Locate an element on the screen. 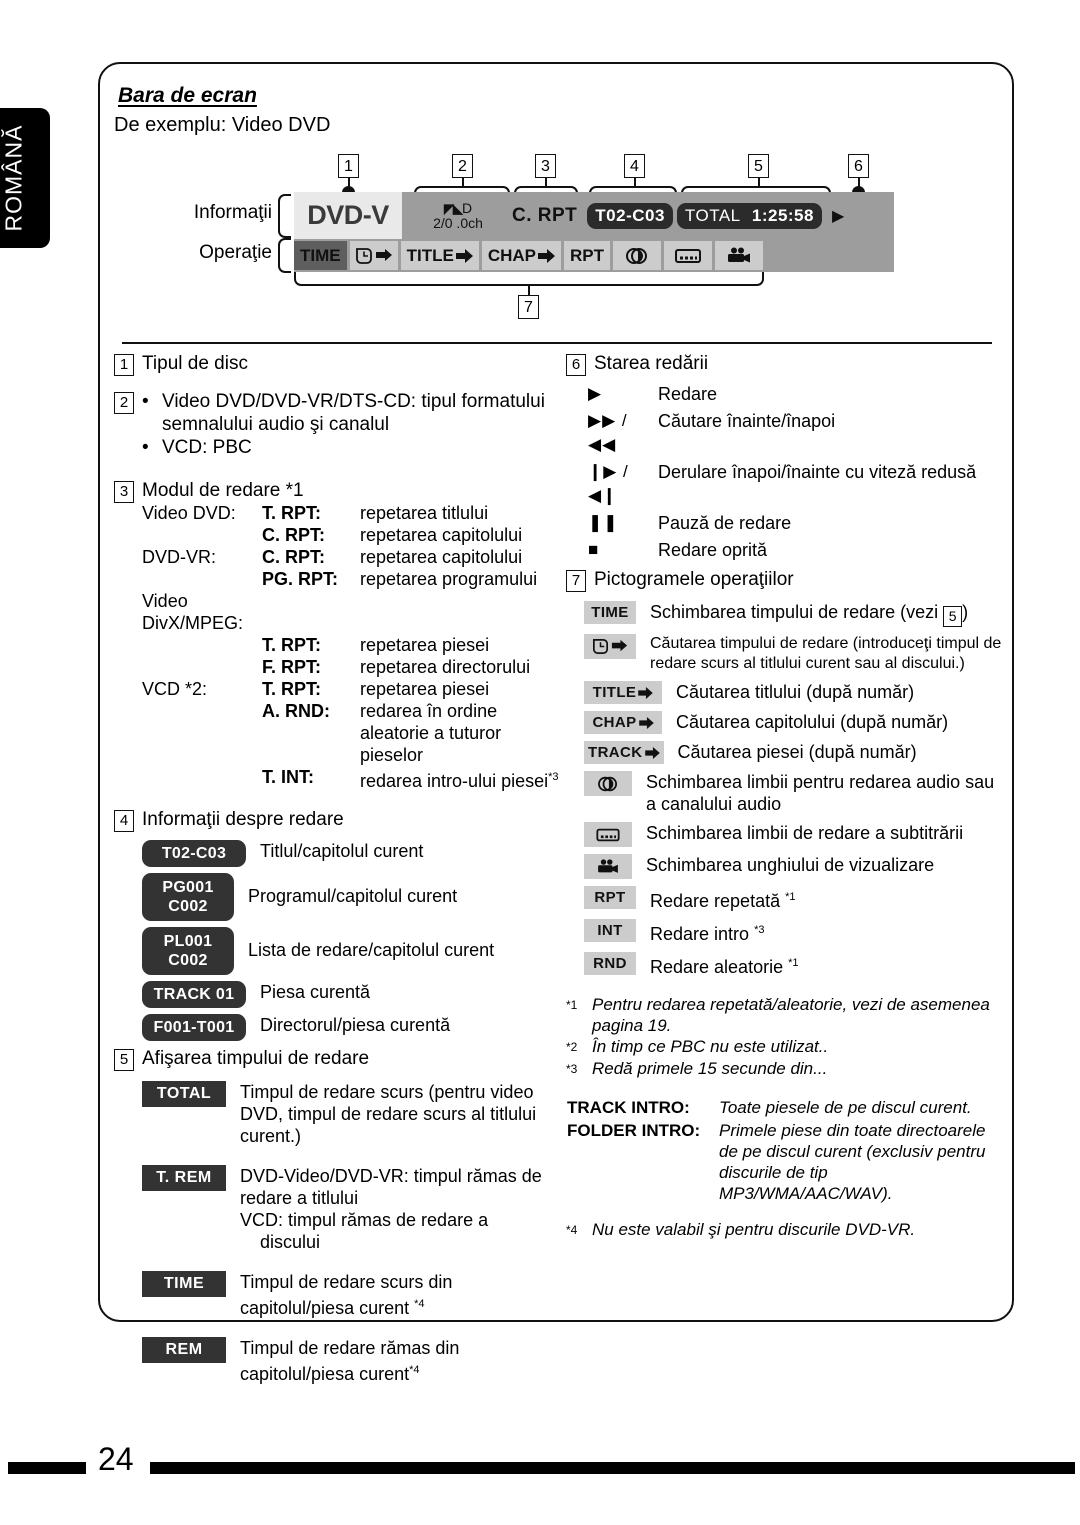 The width and height of the screenshot is (1080, 1525). time-badge: TIME is located at coordinates (184, 1284).